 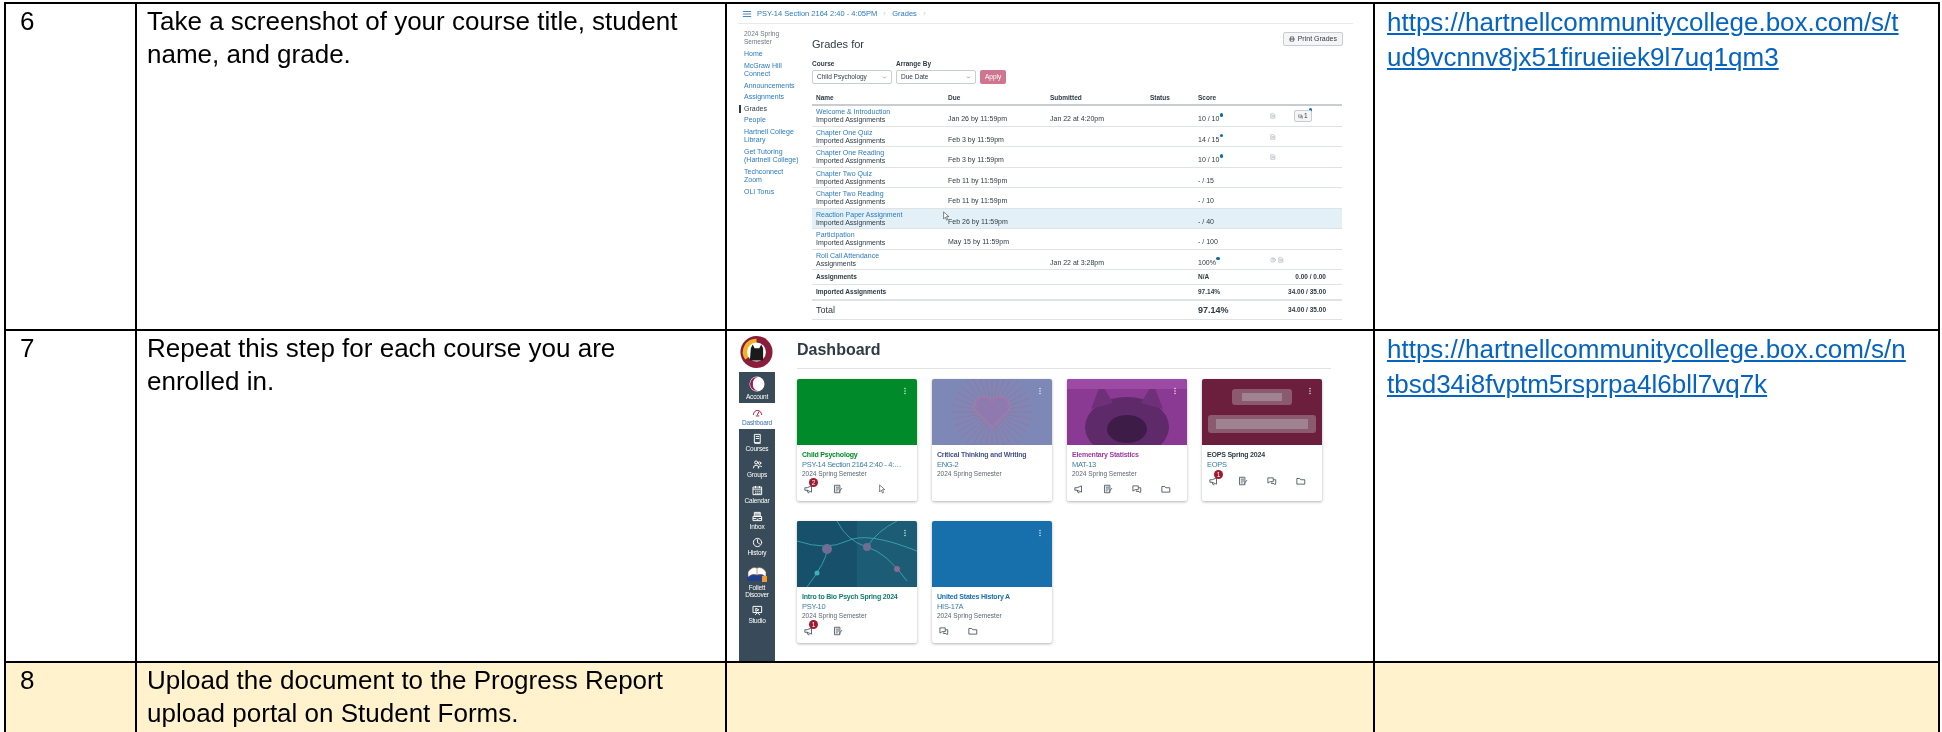 I want to click on menu-icon, so click(x=747, y=13).